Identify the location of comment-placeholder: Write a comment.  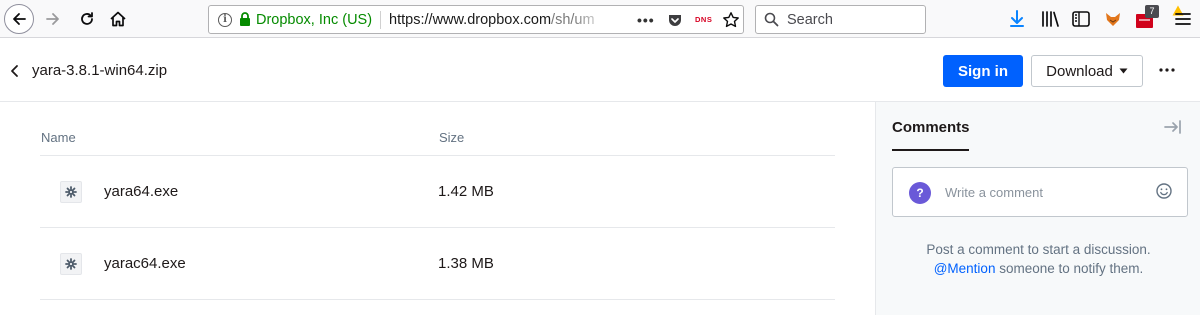
(994, 192).